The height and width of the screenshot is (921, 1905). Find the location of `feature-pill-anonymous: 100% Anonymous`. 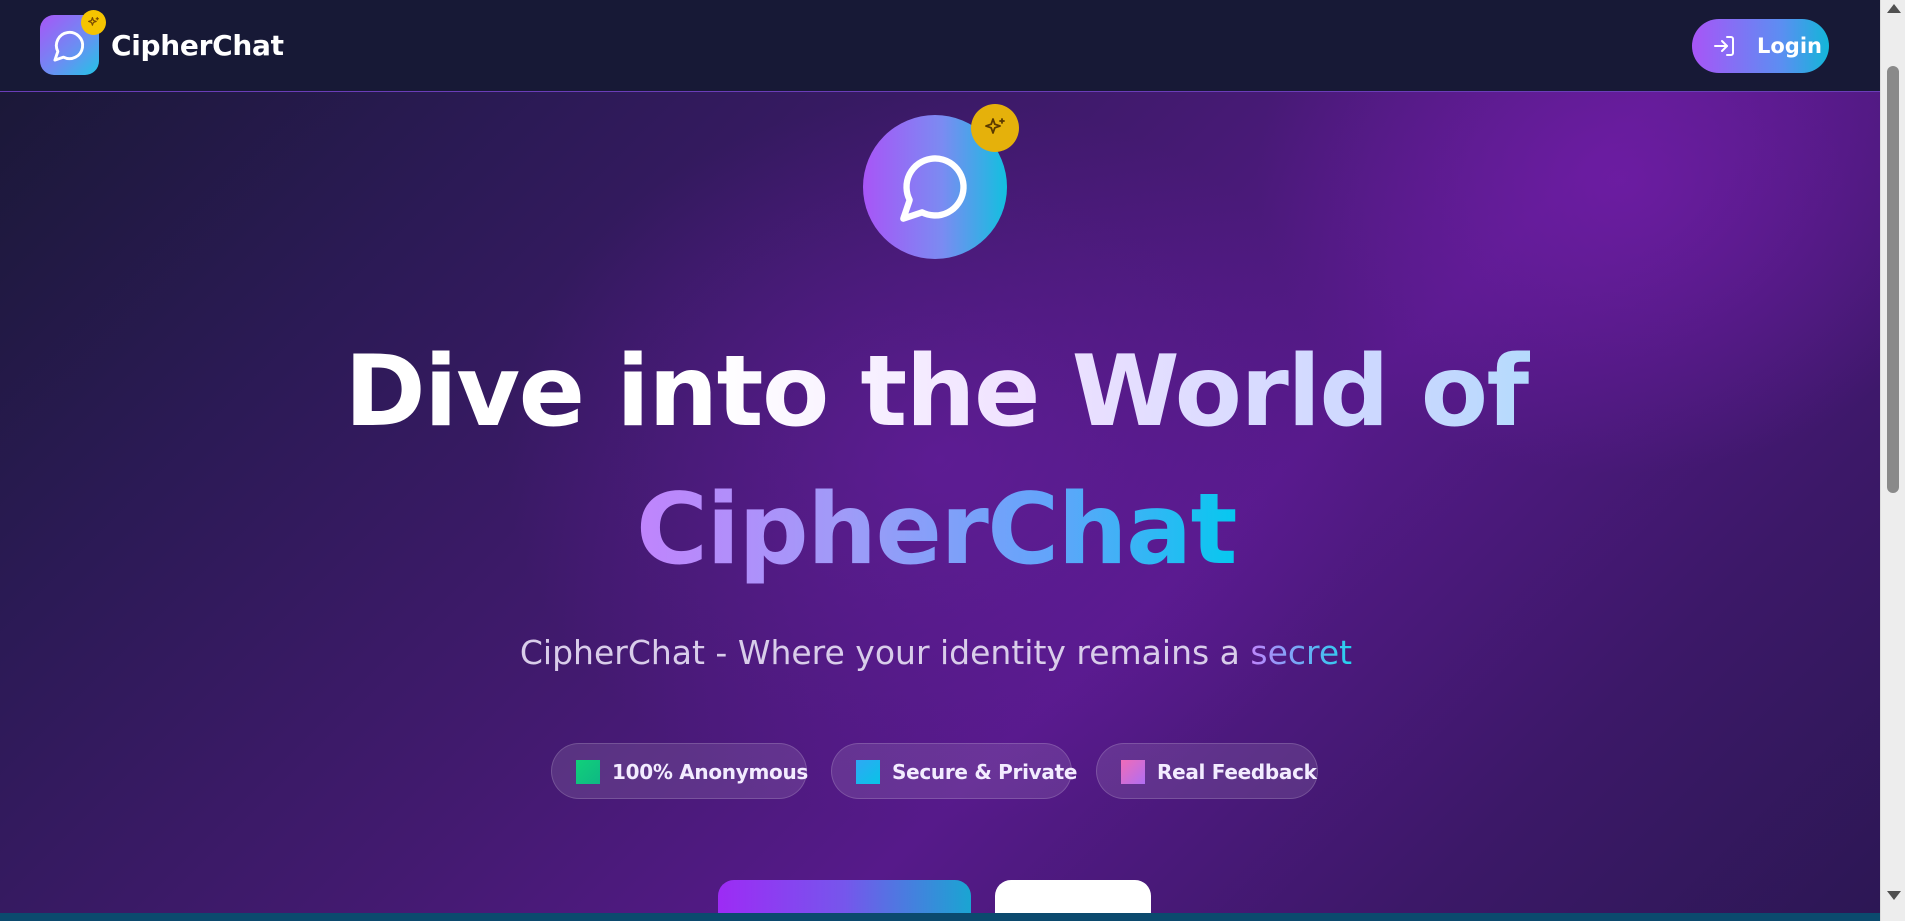

feature-pill-anonymous: 100% Anonymous is located at coordinates (680, 771).